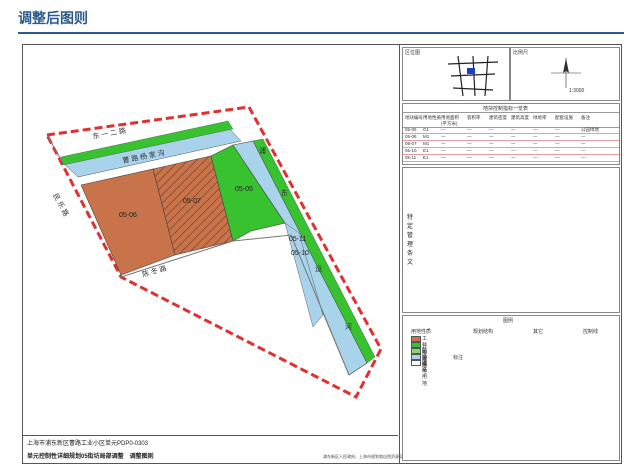 The width and height of the screenshot is (640, 474). What do you see at coordinates (128, 215) in the screenshot?
I see `parcel-label-05-06: 05-06` at bounding box center [128, 215].